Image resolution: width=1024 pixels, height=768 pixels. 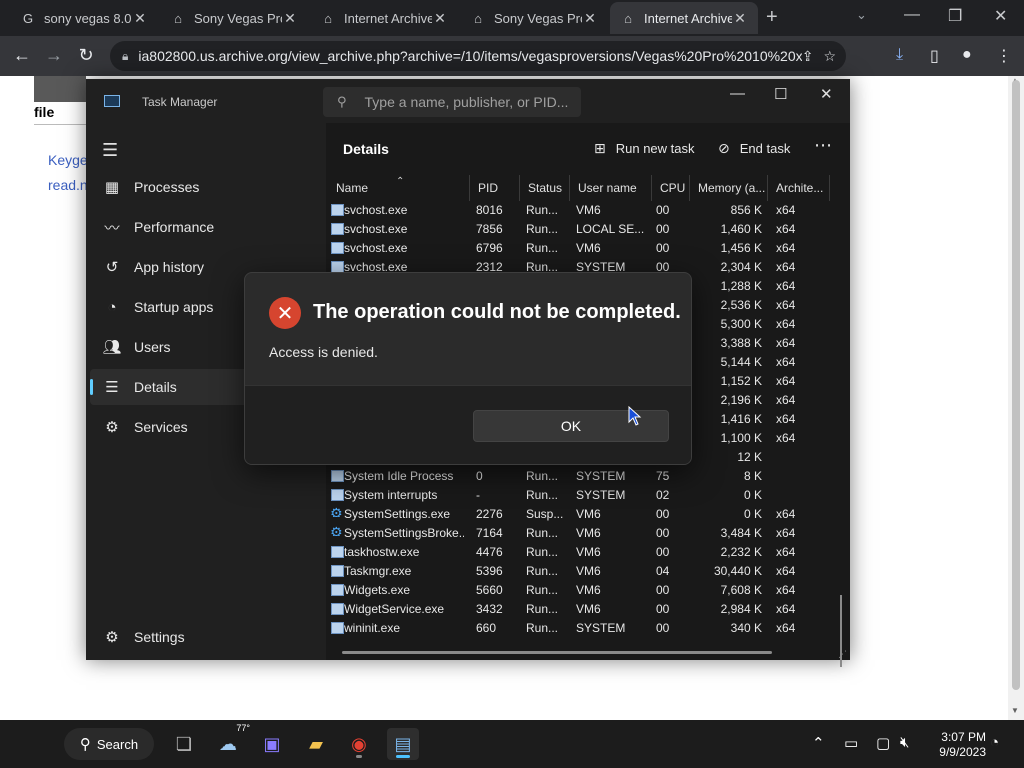 I want to click on table-cell: VM6, so click(x=588, y=533).